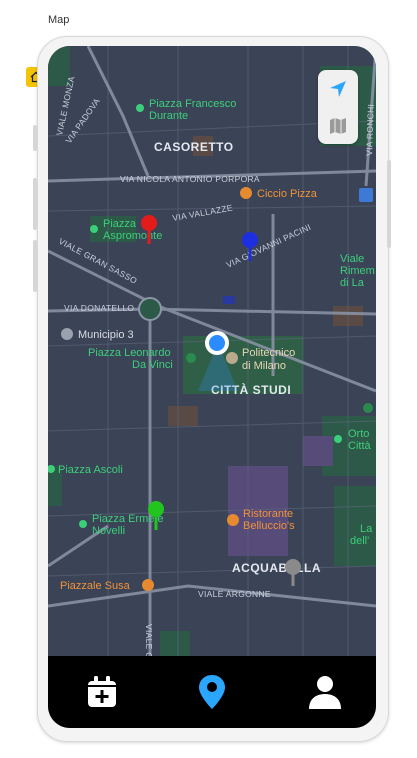 This screenshot has height=758, width=417. I want to click on place-label: dell', so click(359, 541).